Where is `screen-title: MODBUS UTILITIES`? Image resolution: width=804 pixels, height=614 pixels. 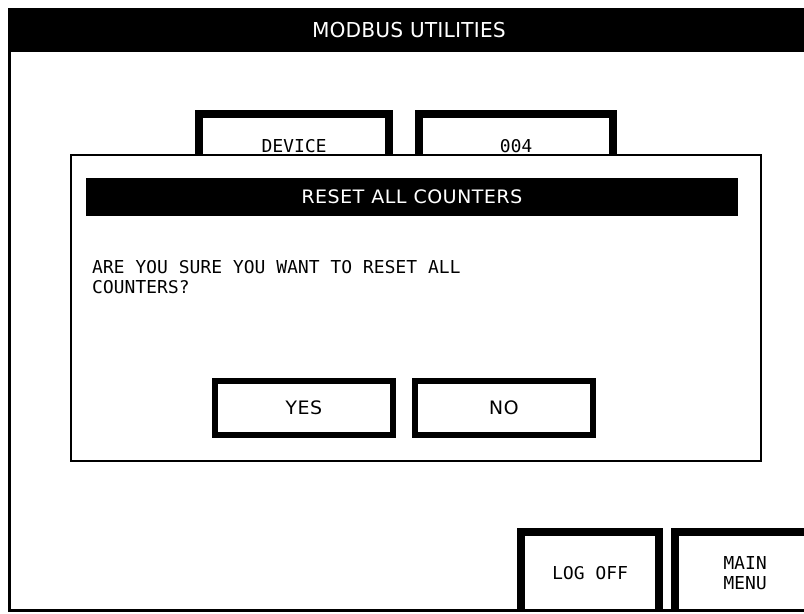 screen-title: MODBUS UTILITIES is located at coordinates (407, 30).